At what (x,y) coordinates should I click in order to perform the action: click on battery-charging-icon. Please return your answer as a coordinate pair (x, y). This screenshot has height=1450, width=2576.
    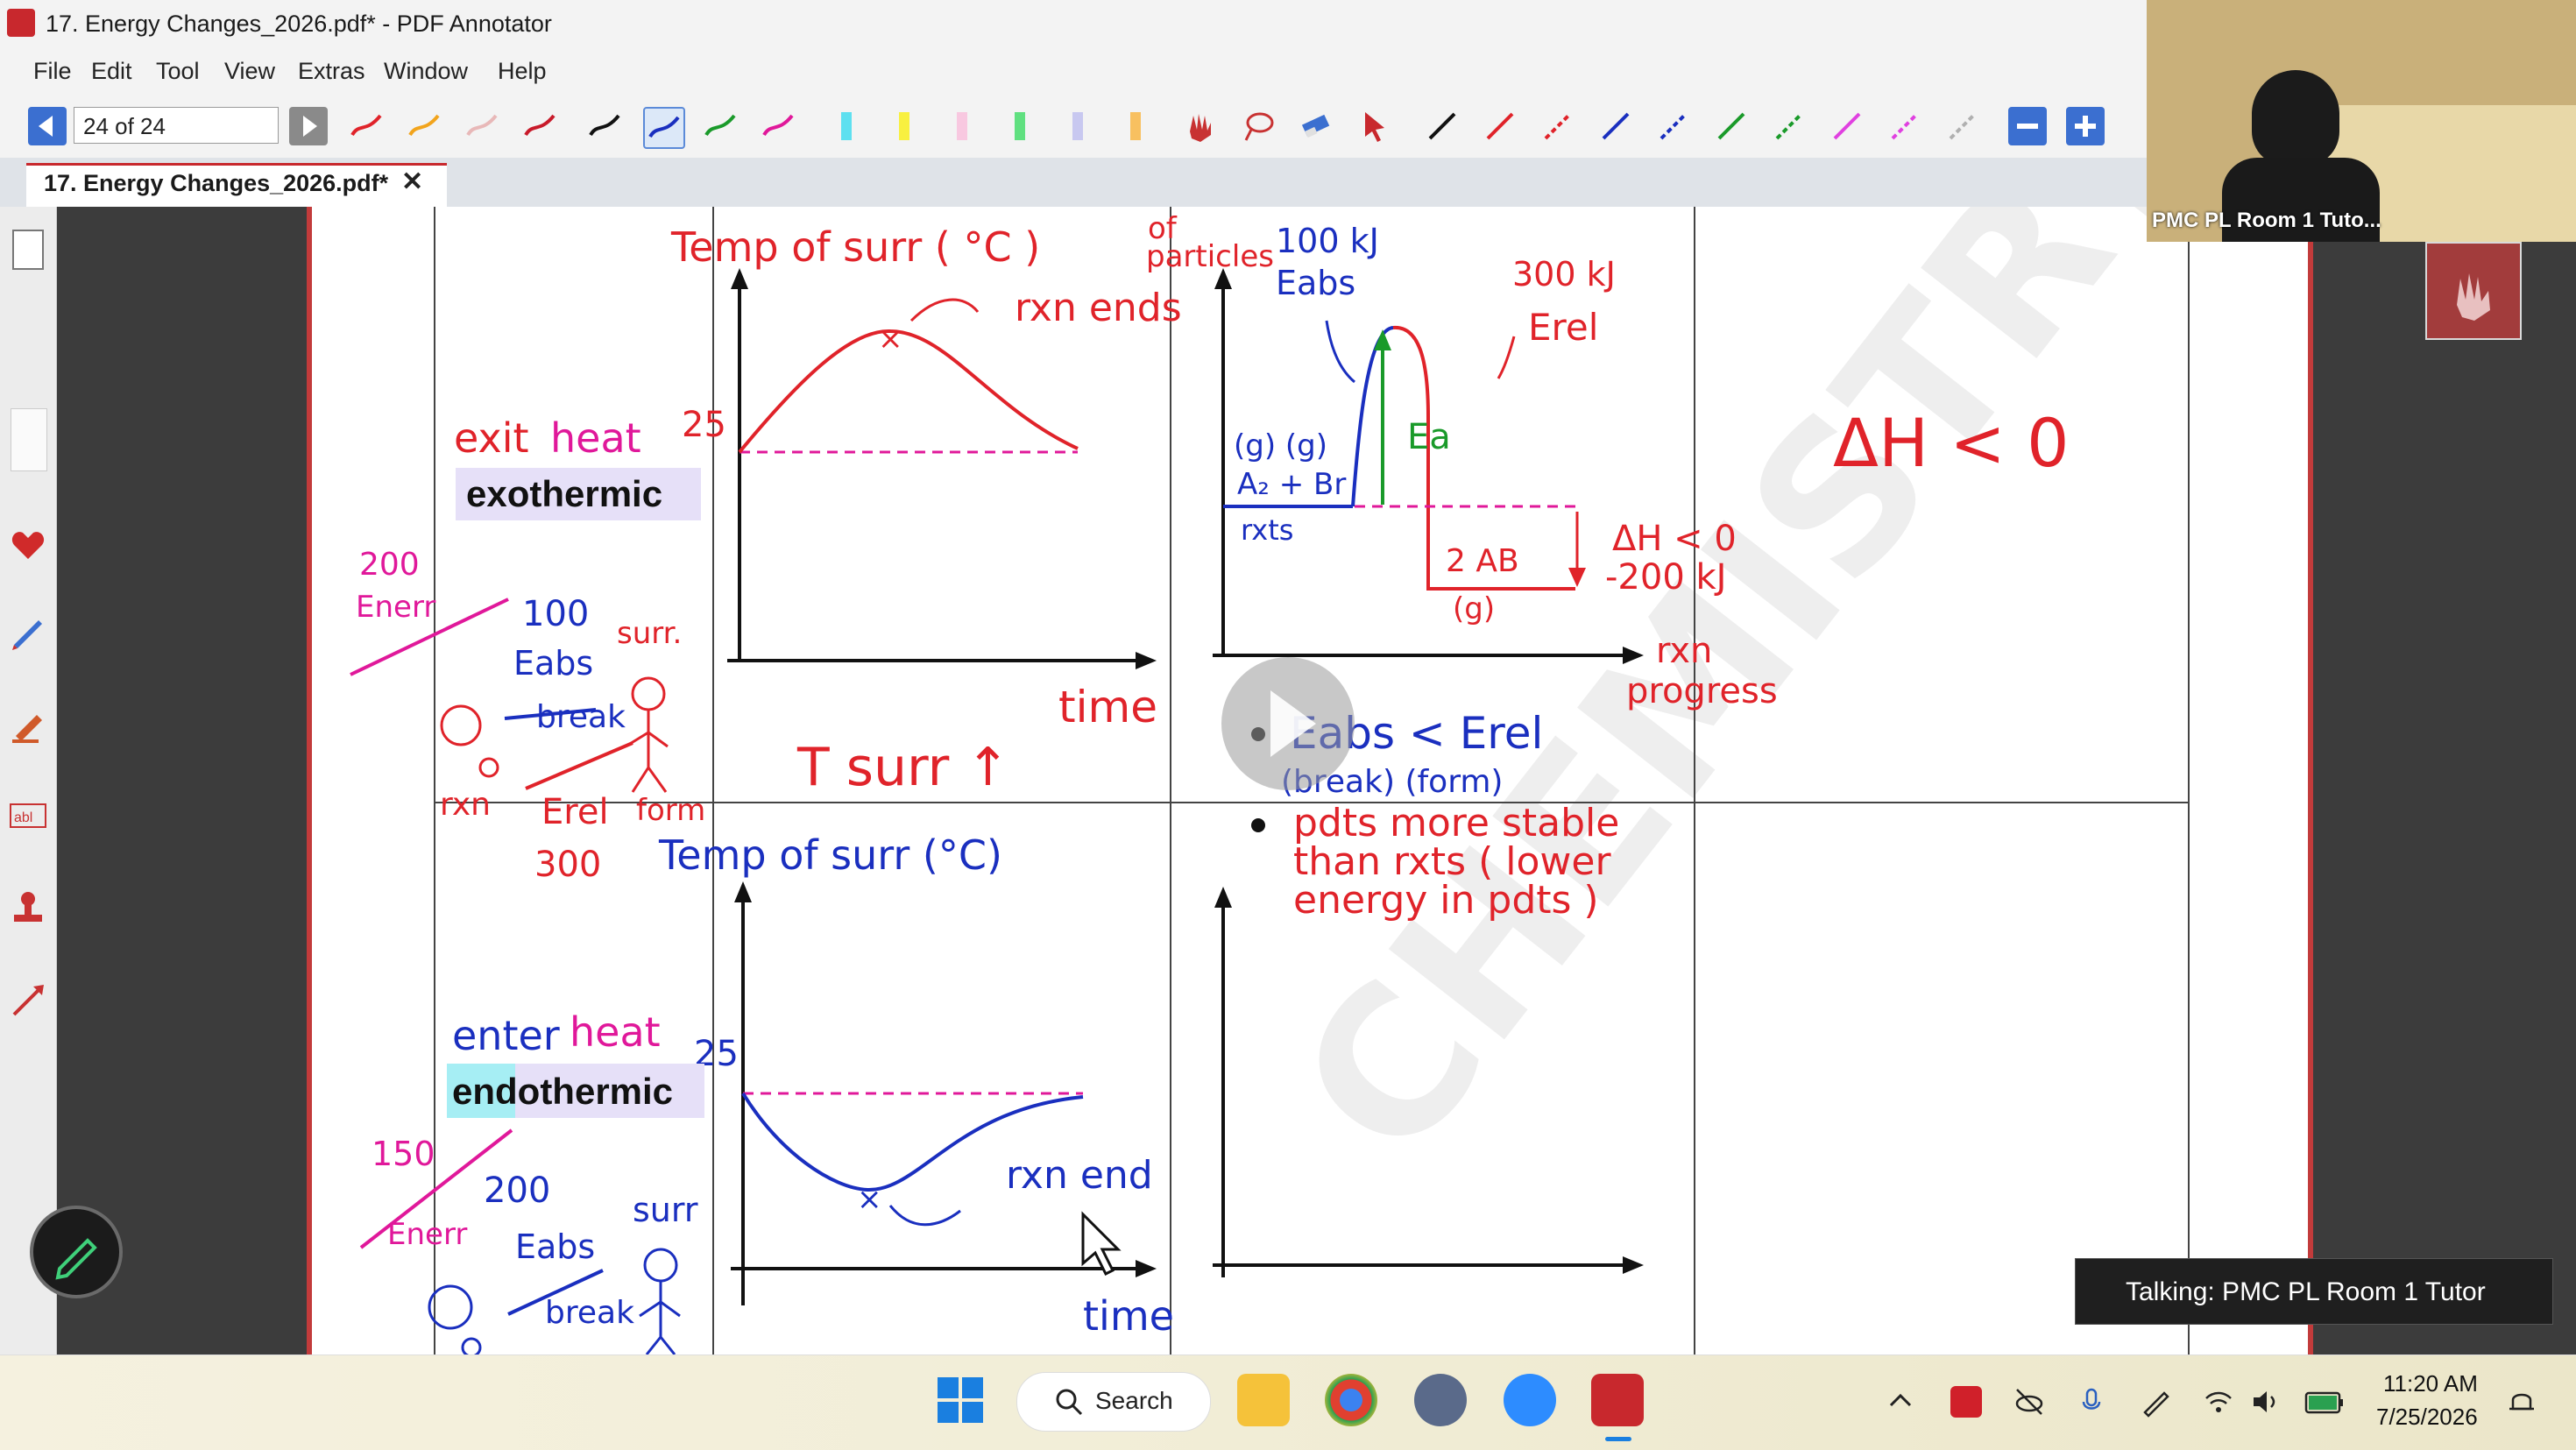
    Looking at the image, I should click on (2324, 1402).